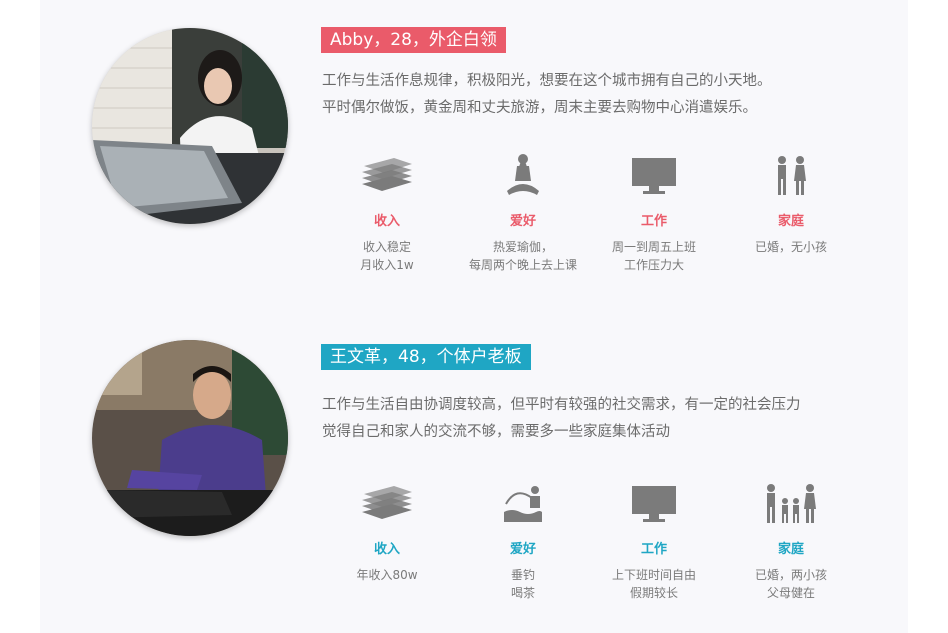 This screenshot has height=633, width=948. Describe the element at coordinates (547, 81) in the screenshot. I see `description-line: 工作与生活作息规律，积极阳光，想要在这个城市拥有自己的小天地。` at that location.